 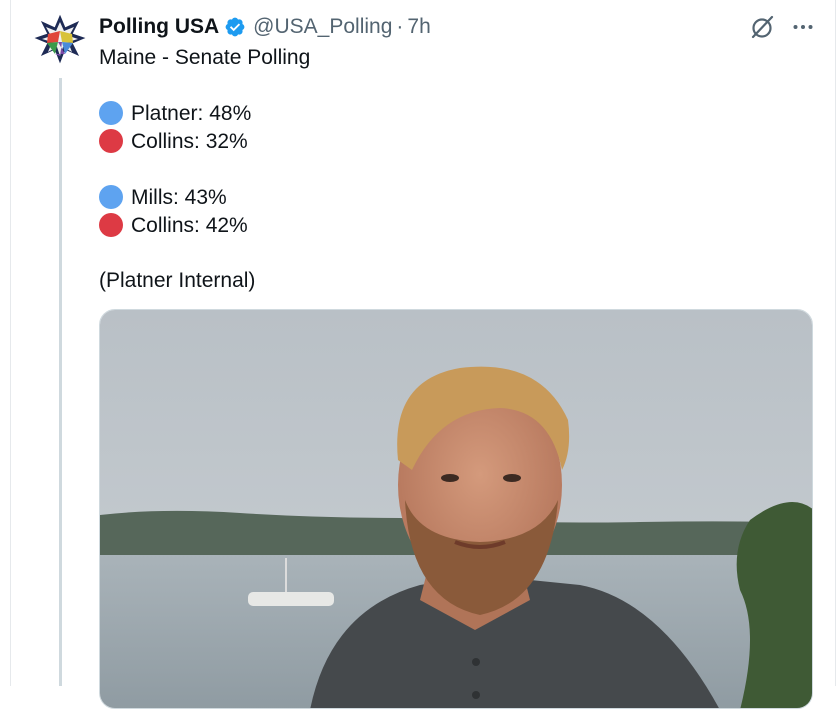 I want to click on display-name: Polling USA, so click(x=159, y=27).